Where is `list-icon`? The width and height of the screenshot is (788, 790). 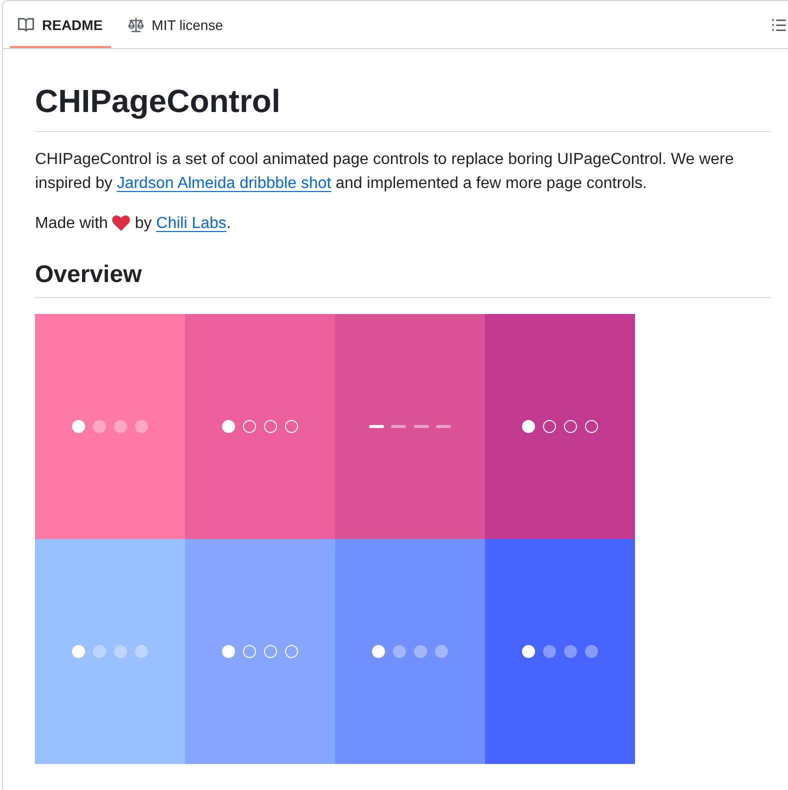
list-icon is located at coordinates (779, 24).